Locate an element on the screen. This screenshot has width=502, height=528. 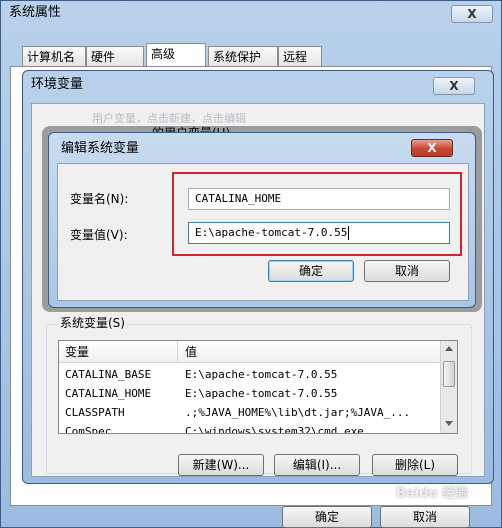
table-row: CATALINA_HOME E:\apache-tomcat-7.0.55 is located at coordinates (249, 393).